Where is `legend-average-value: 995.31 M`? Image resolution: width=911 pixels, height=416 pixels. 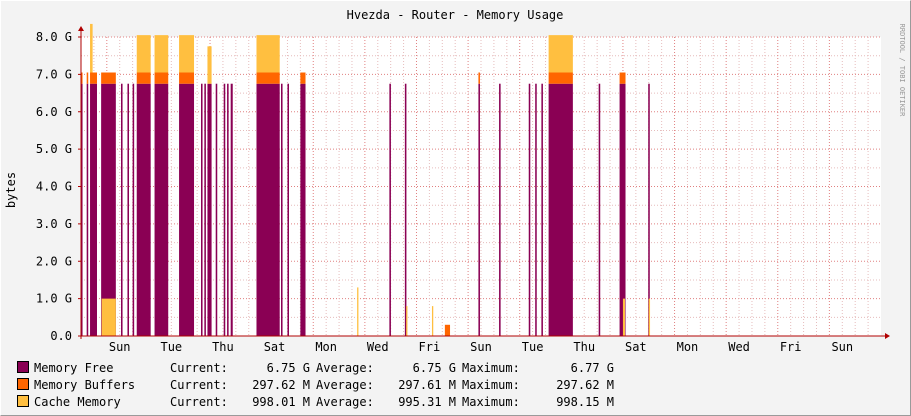
legend-average-value: 995.31 M is located at coordinates (427, 402).